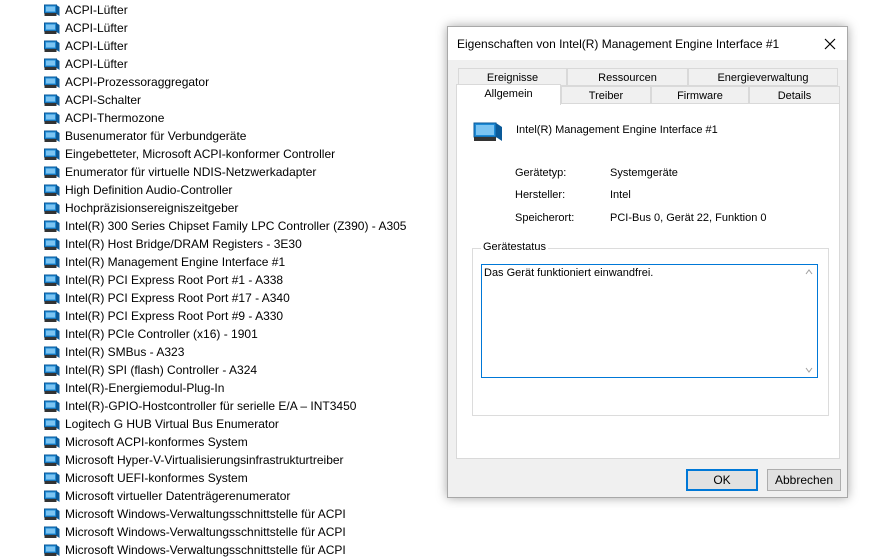  What do you see at coordinates (156, 442) in the screenshot?
I see `device-list-label: Microsoft ACPI-konformes System` at bounding box center [156, 442].